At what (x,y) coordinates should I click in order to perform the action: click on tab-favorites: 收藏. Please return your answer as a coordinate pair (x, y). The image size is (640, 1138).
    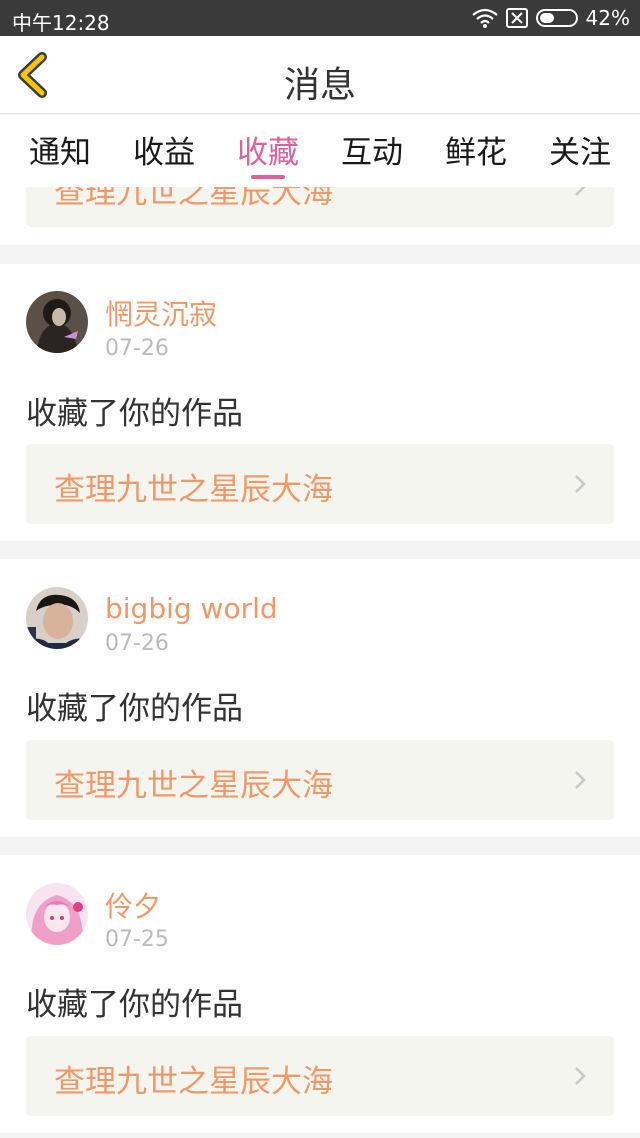
    Looking at the image, I should click on (268, 149).